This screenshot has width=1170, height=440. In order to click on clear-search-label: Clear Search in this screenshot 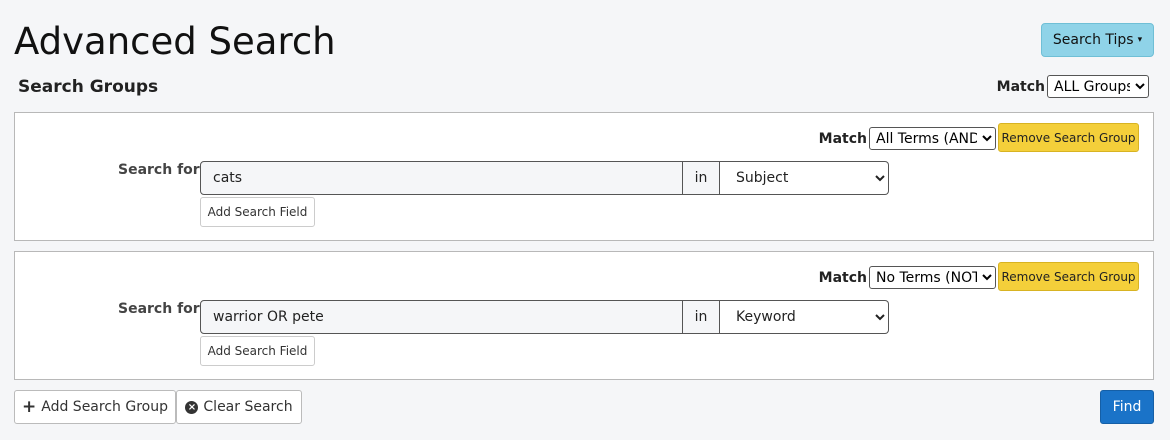, I will do `click(248, 407)`.